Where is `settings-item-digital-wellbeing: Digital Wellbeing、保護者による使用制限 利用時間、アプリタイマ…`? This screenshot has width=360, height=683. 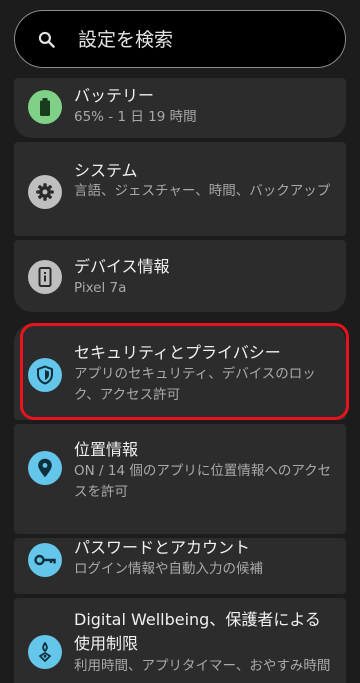 settings-item-digital-wellbeing: Digital Wellbeing、保護者による使用制限 利用時間、アプリタイマ… is located at coordinates (180, 640).